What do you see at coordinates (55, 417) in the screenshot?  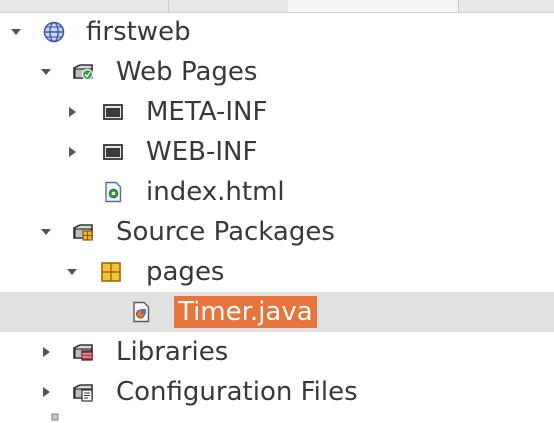 I see `partial-icon` at bounding box center [55, 417].